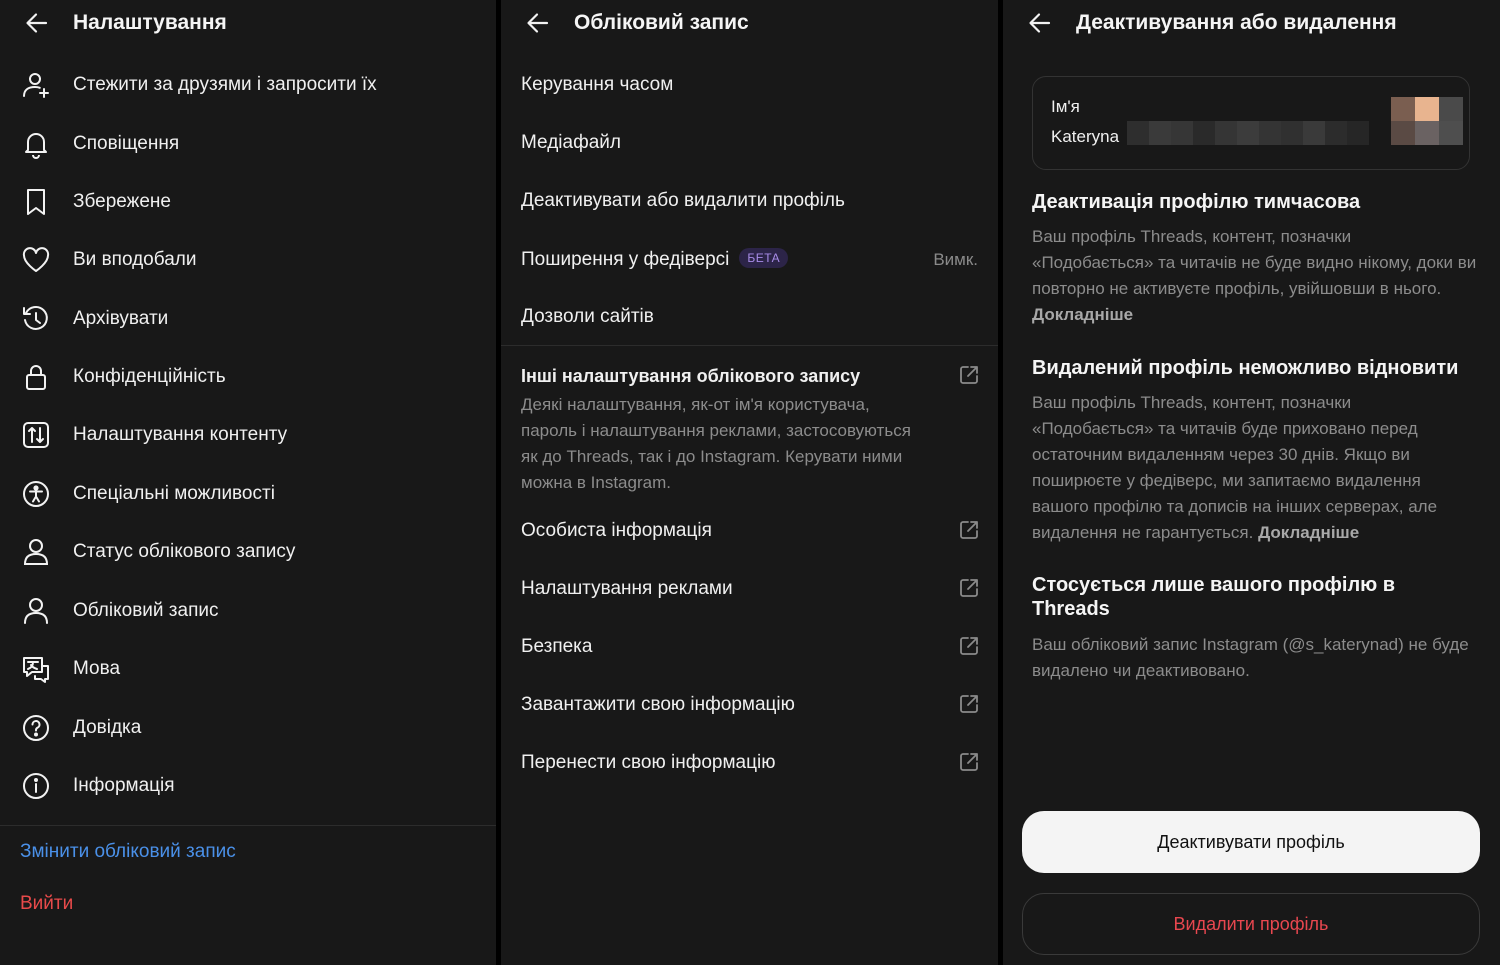  Describe the element at coordinates (225, 84) in the screenshot. I see `settings-item-label: Стежити за друзями і запросити їх` at that location.